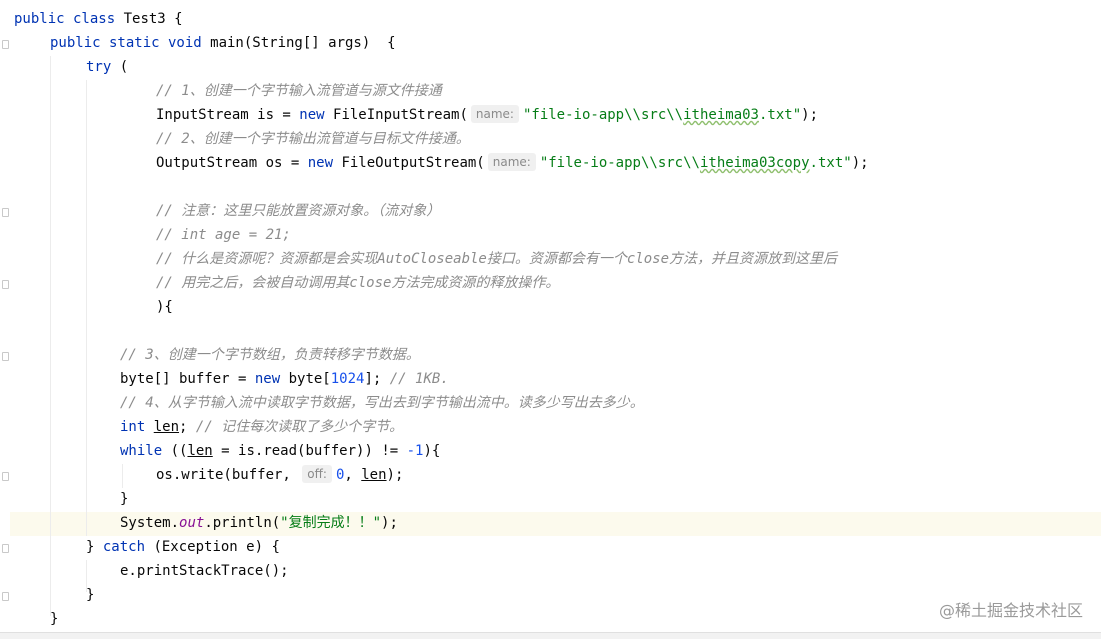  I want to click on code-comment: // 1KB., so click(419, 379).